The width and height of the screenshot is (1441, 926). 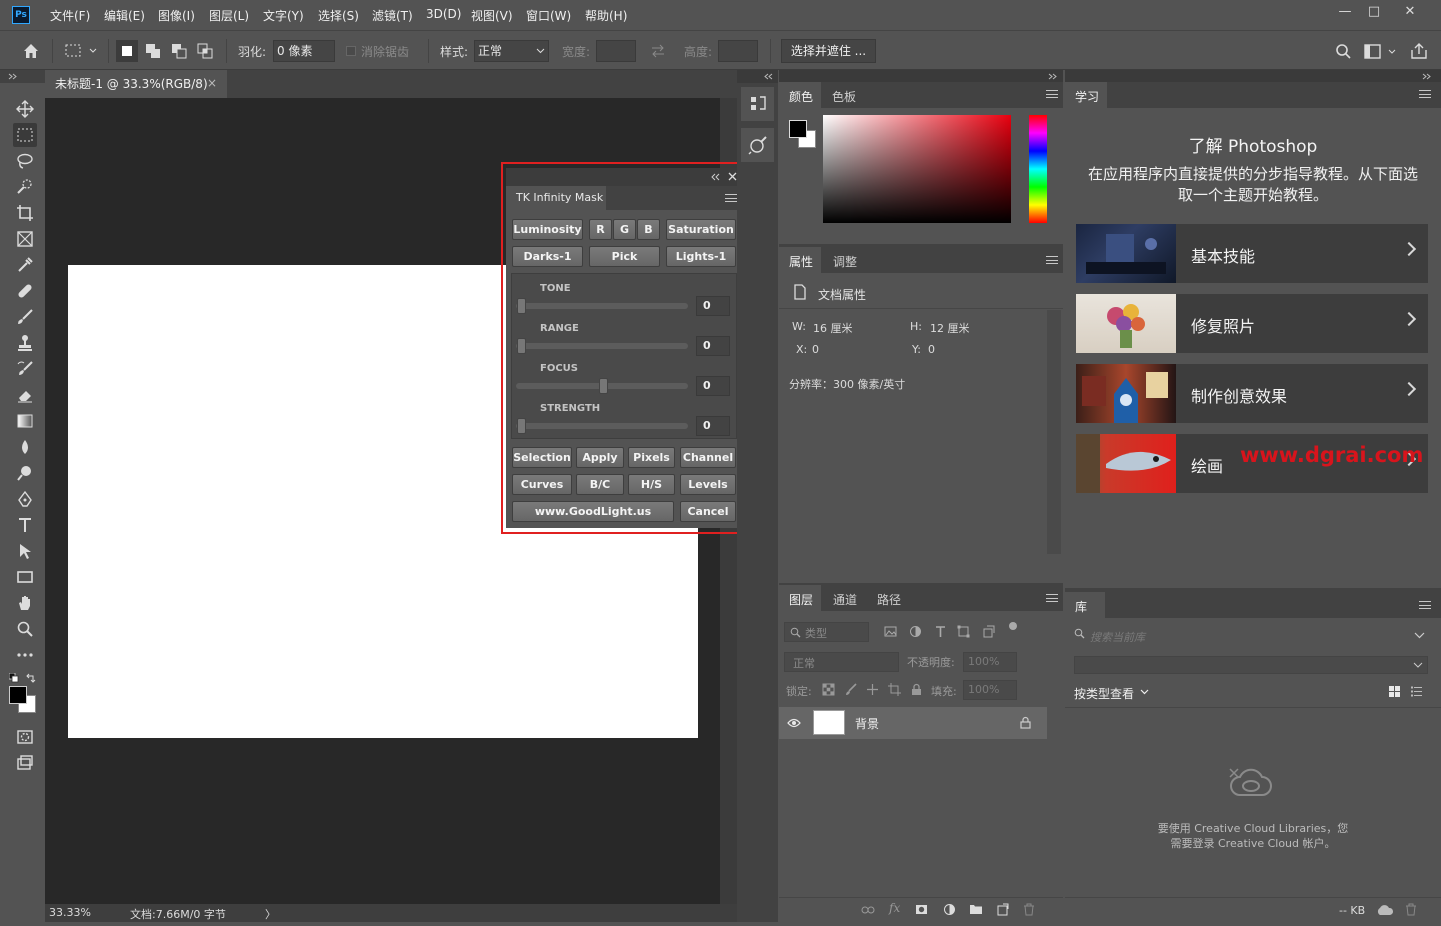 What do you see at coordinates (25, 291) in the screenshot?
I see `healing-brush-tool-icon` at bounding box center [25, 291].